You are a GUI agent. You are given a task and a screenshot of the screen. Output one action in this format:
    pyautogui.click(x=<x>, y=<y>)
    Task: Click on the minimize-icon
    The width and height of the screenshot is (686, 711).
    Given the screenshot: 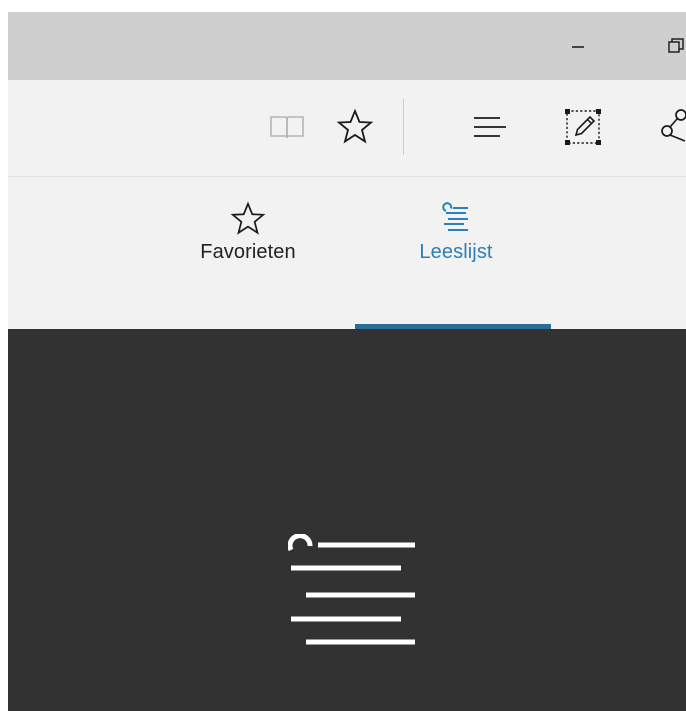 What is the action you would take?
    pyautogui.click(x=578, y=47)
    